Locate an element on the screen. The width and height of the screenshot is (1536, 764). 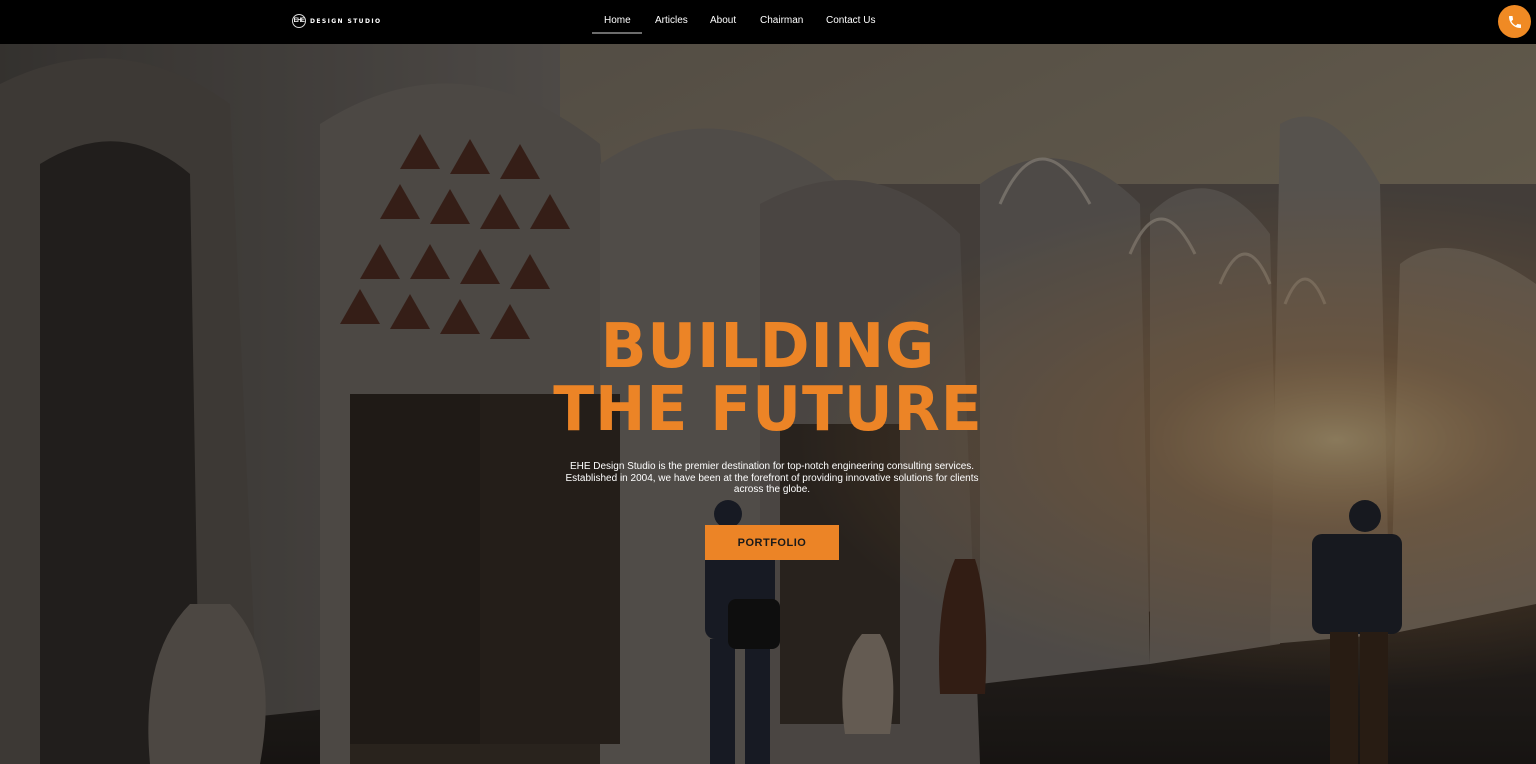
logo-text: DESIGN STUDIO is located at coordinates (346, 21).